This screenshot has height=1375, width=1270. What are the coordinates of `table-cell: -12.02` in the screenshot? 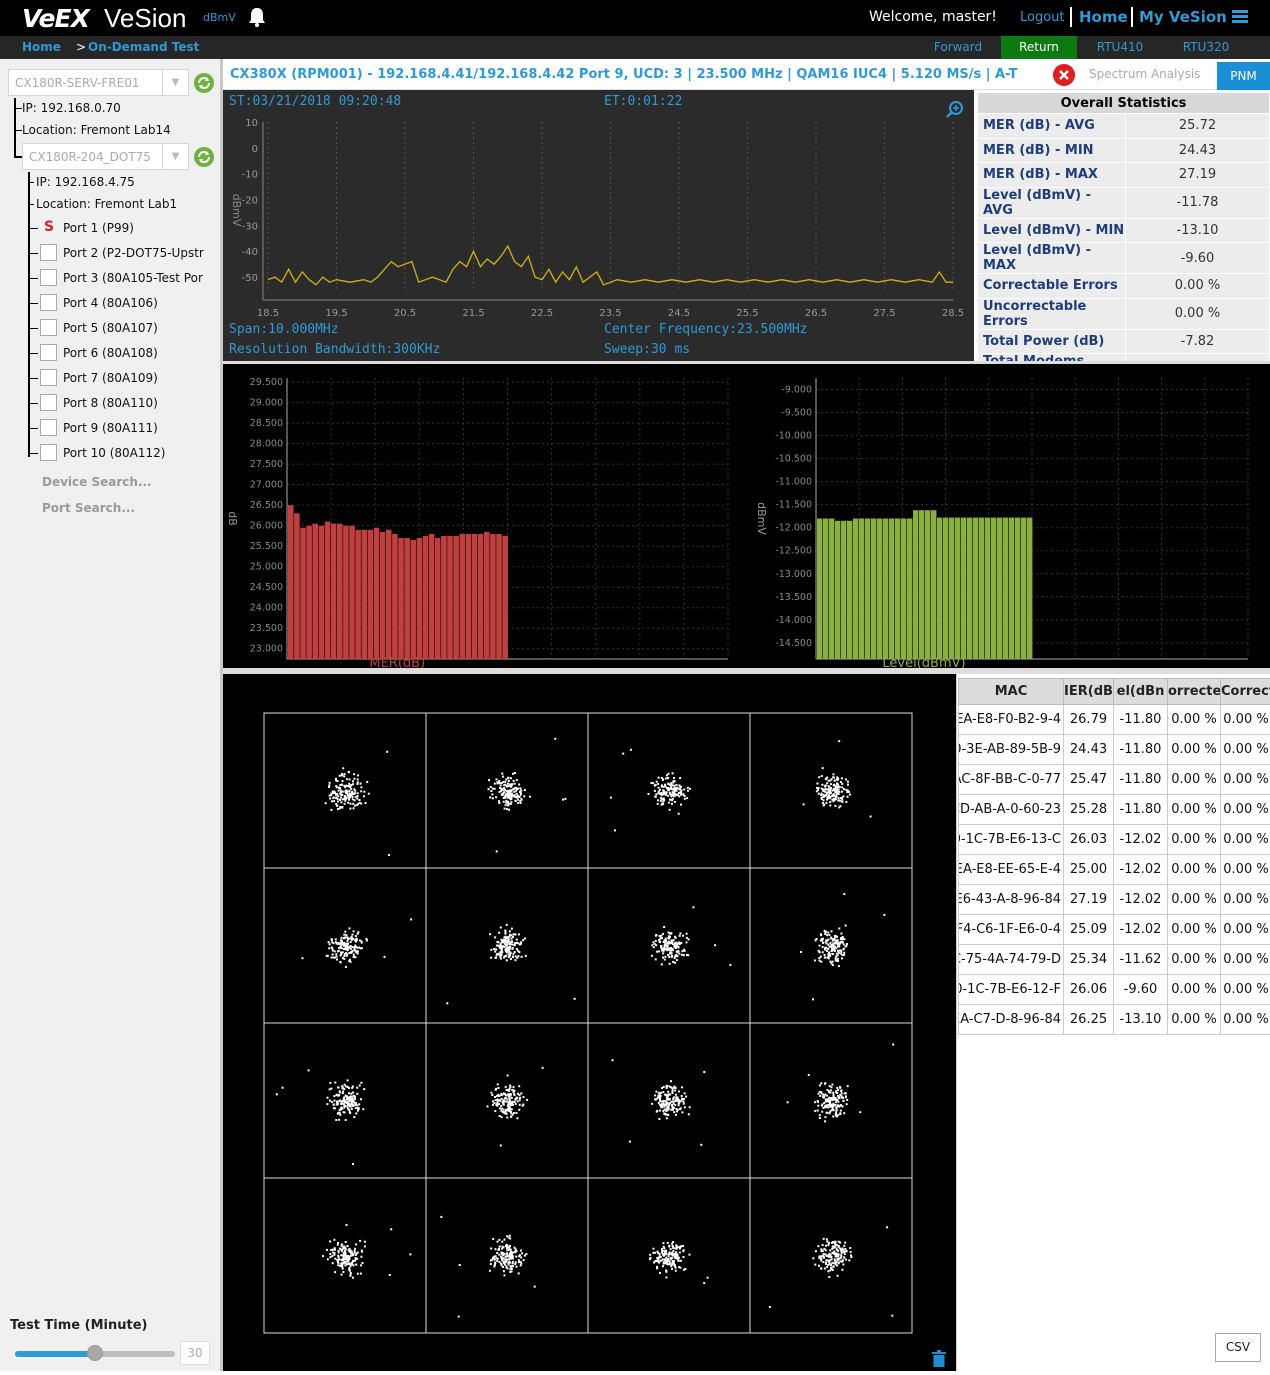 It's located at (1141, 930).